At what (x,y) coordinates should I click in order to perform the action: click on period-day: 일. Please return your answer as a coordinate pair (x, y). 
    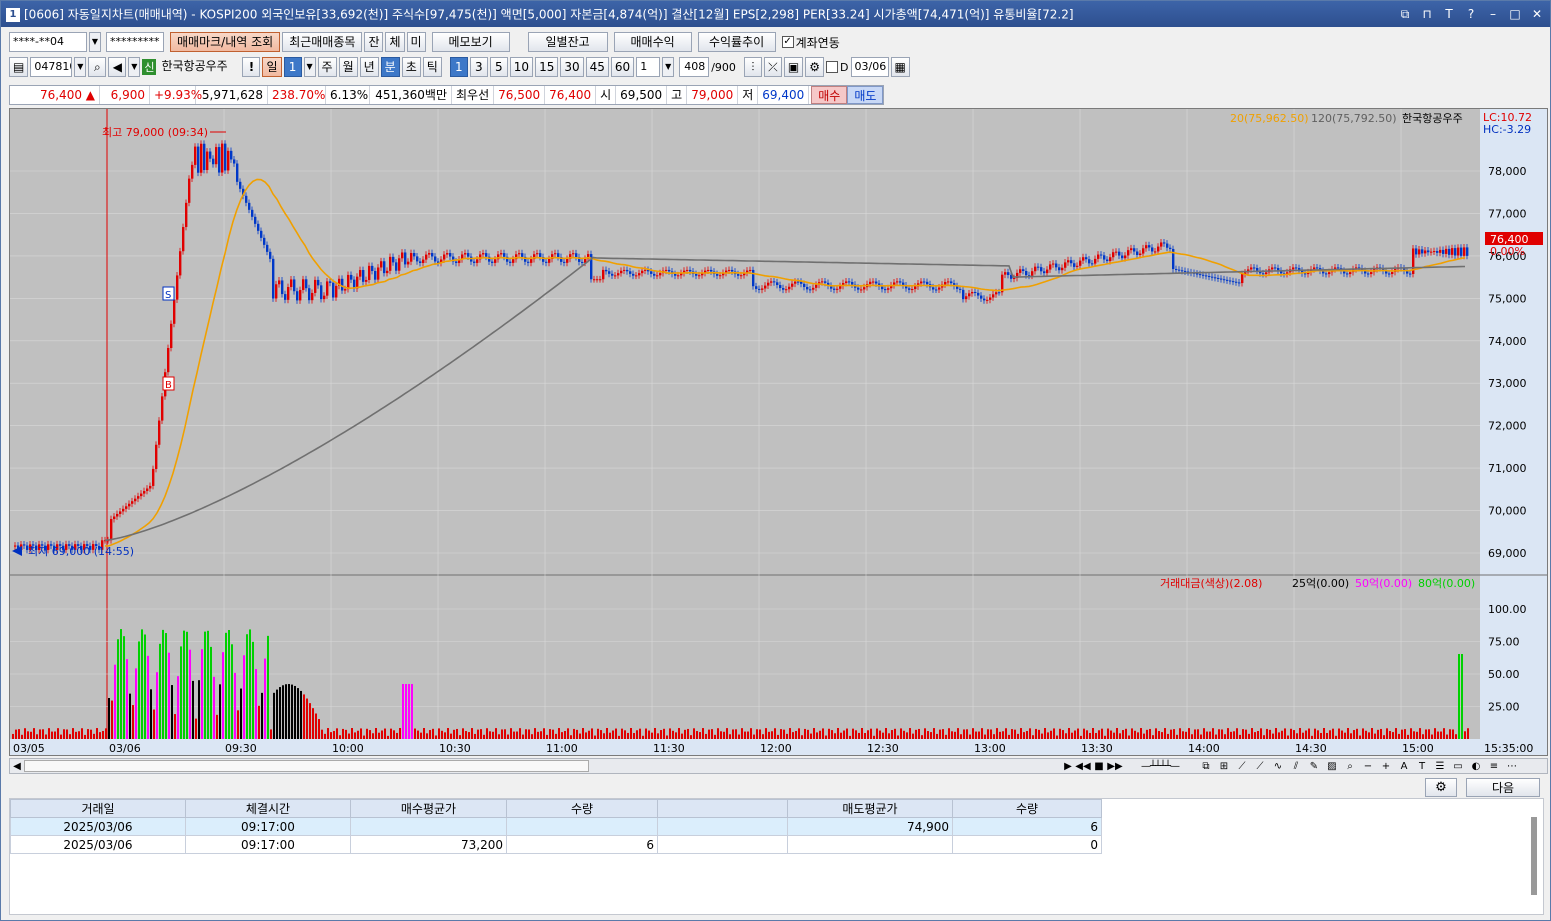
    Looking at the image, I should click on (272, 67).